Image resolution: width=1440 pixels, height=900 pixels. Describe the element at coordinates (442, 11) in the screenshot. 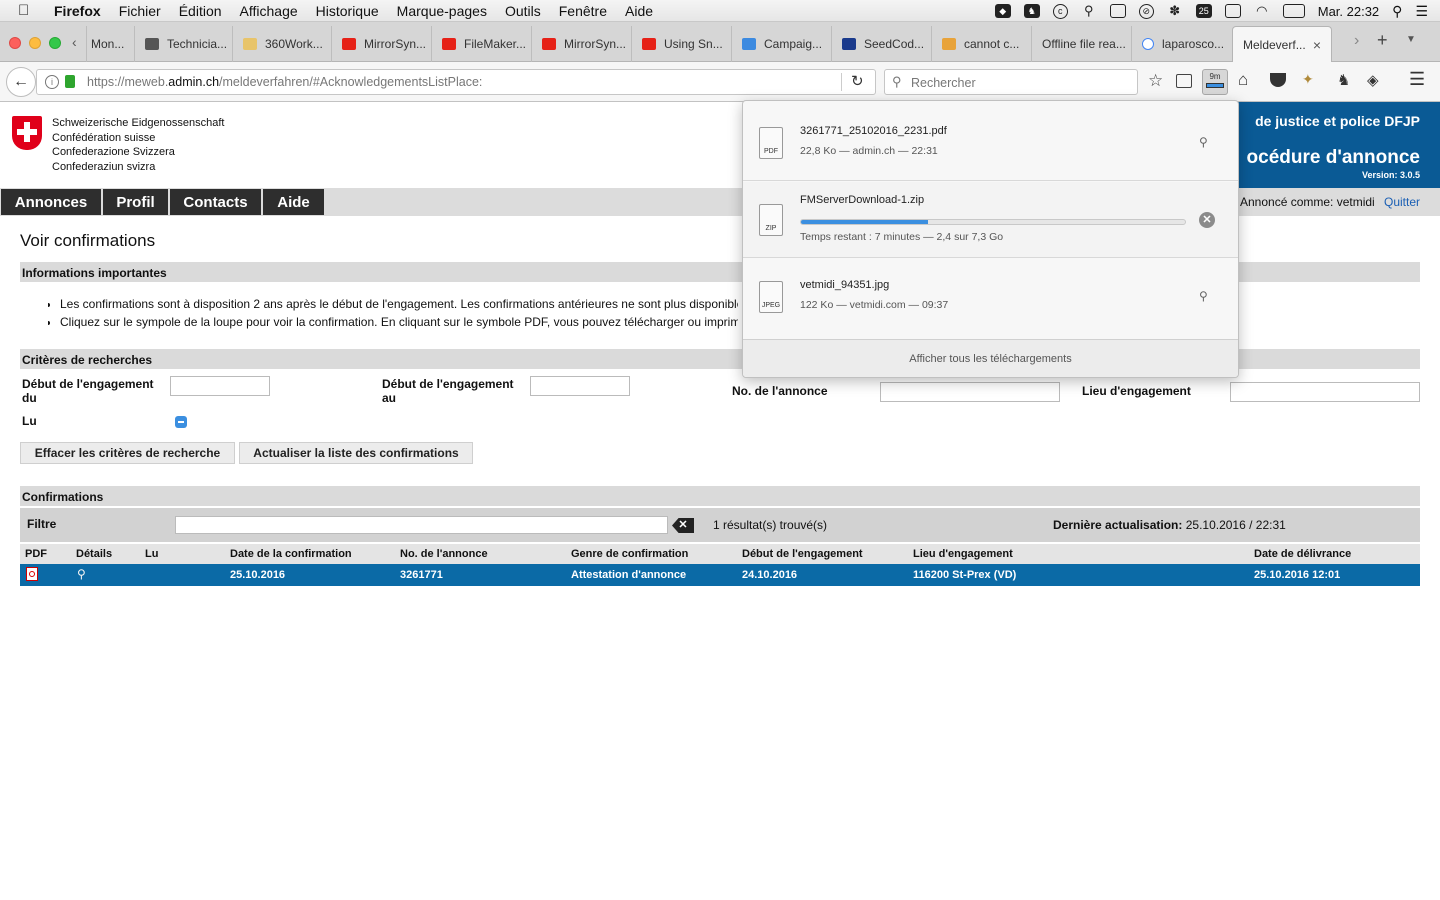

I see `menu-marque-pages: Marque-pages` at that location.